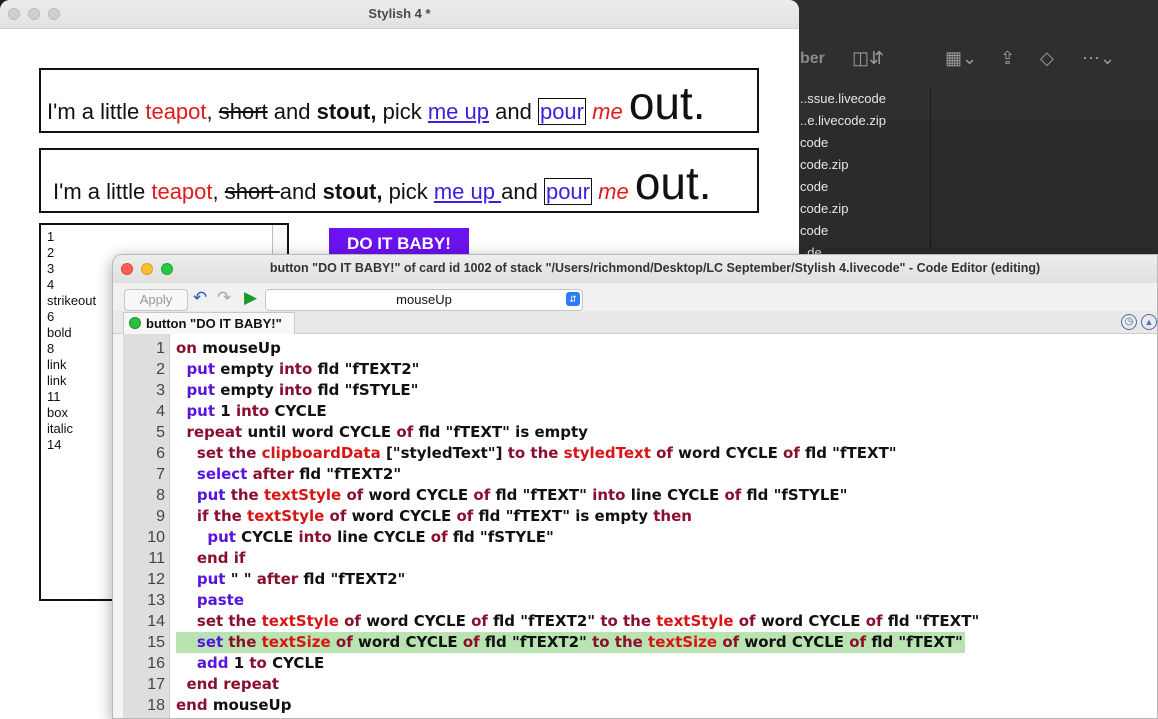  I want to click on code-token: add, so click(205, 663).